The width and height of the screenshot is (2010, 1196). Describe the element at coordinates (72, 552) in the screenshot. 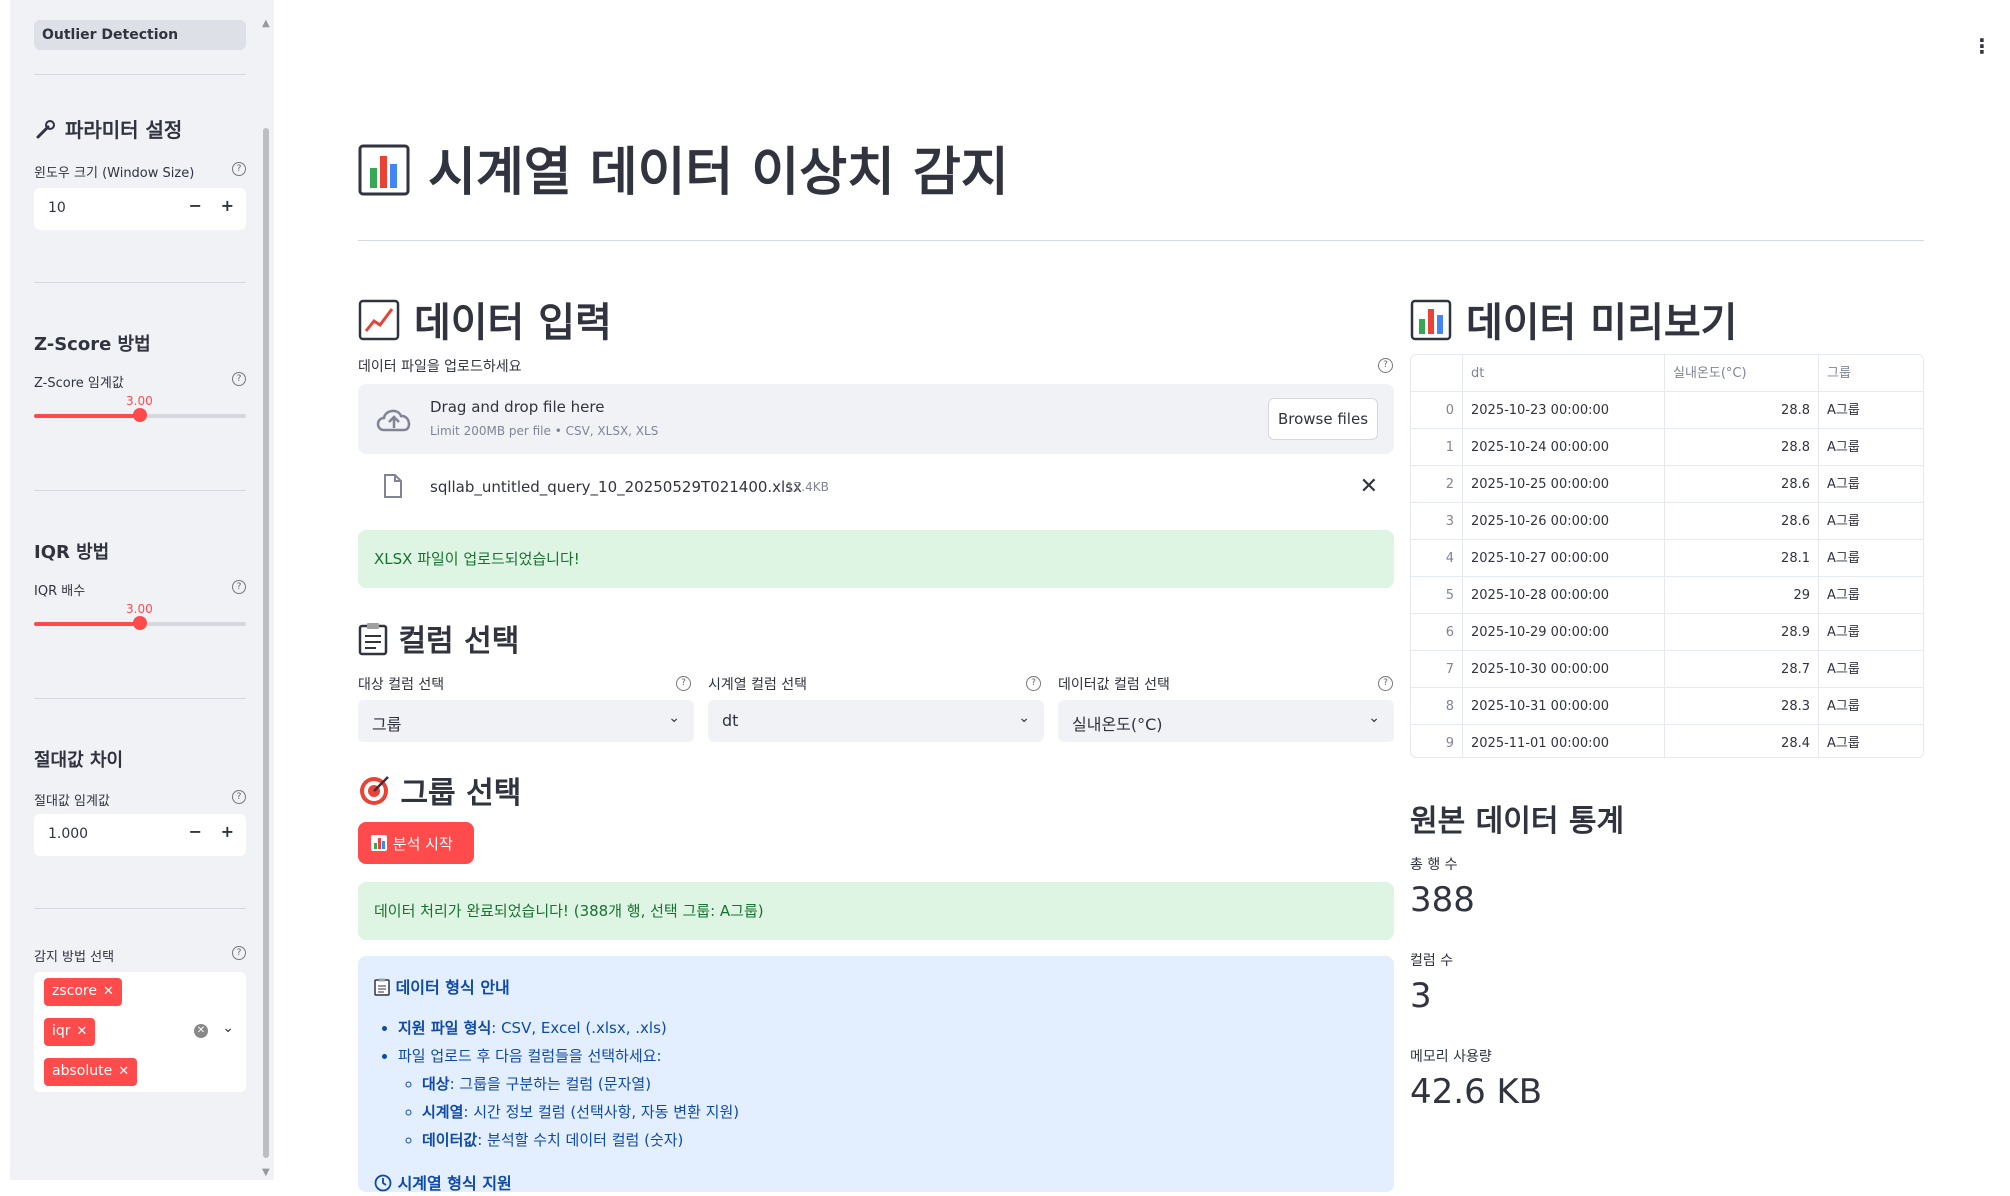

I see `iqr-heading: IQR 방법` at that location.